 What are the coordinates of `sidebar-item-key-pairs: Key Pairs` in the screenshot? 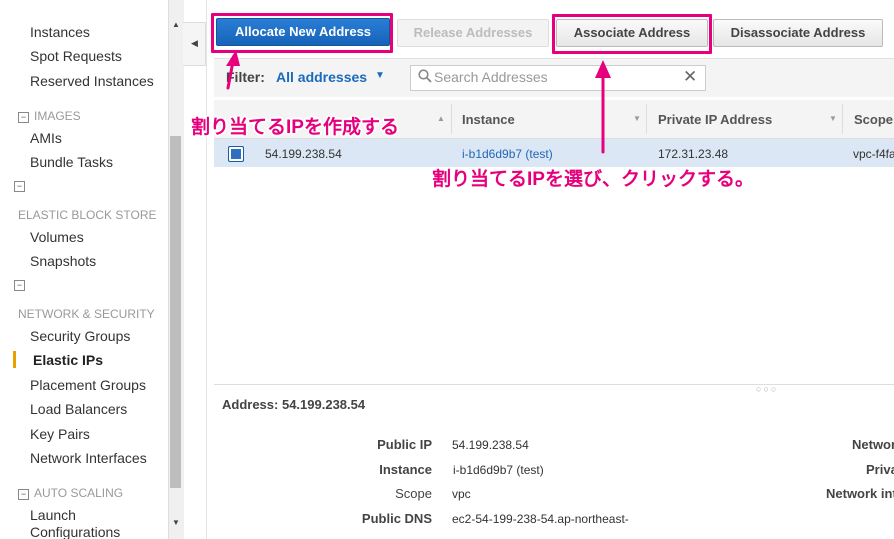 It's located at (60, 434).